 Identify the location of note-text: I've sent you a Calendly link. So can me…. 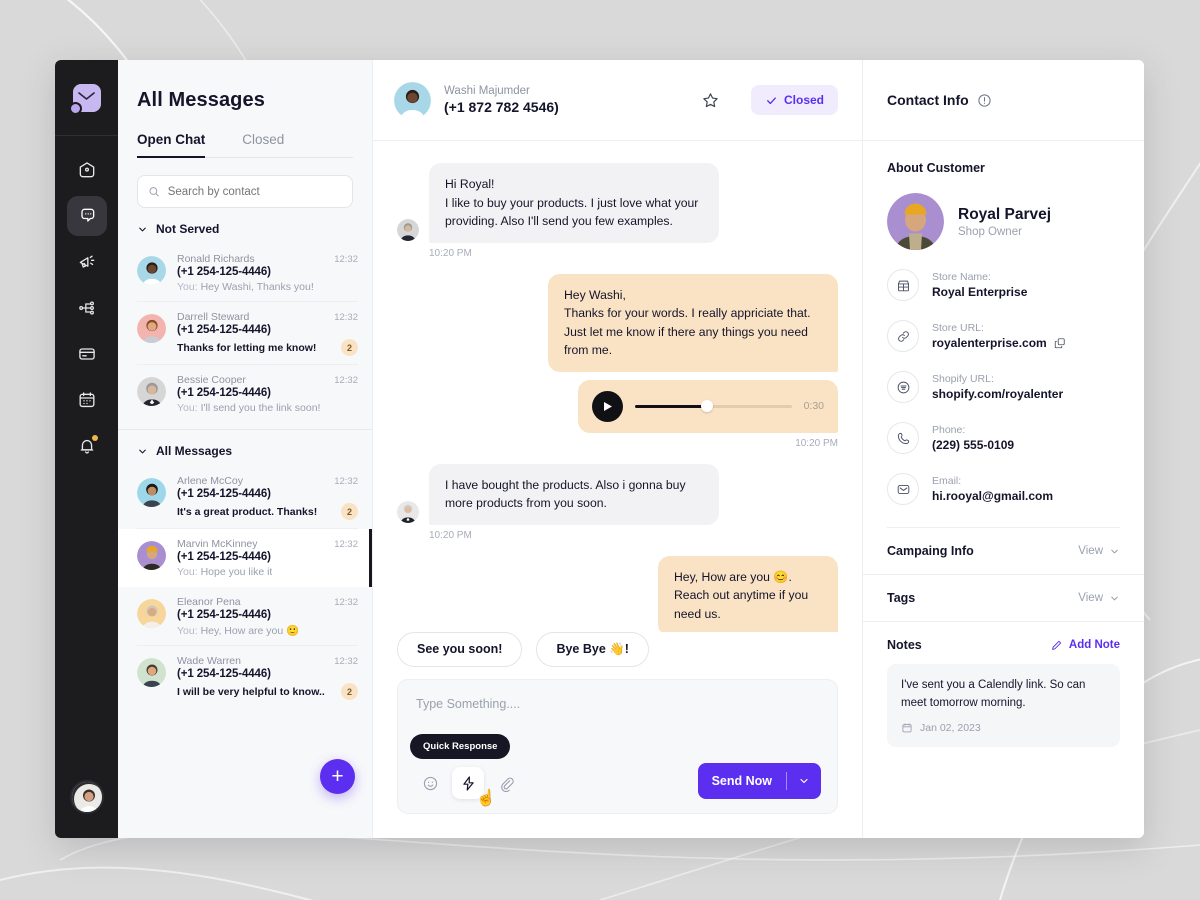
(993, 694).